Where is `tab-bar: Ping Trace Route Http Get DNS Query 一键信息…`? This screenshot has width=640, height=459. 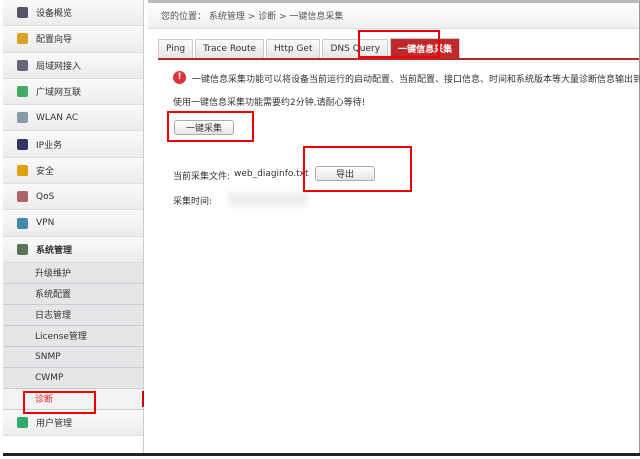
tab-bar: Ping Trace Route Http Get DNS Query 一键信息… is located at coordinates (398, 49).